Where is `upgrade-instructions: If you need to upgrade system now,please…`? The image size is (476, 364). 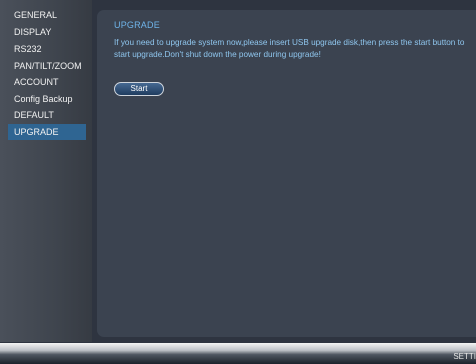
upgrade-instructions: If you need to upgrade system now,please… is located at coordinates (289, 48).